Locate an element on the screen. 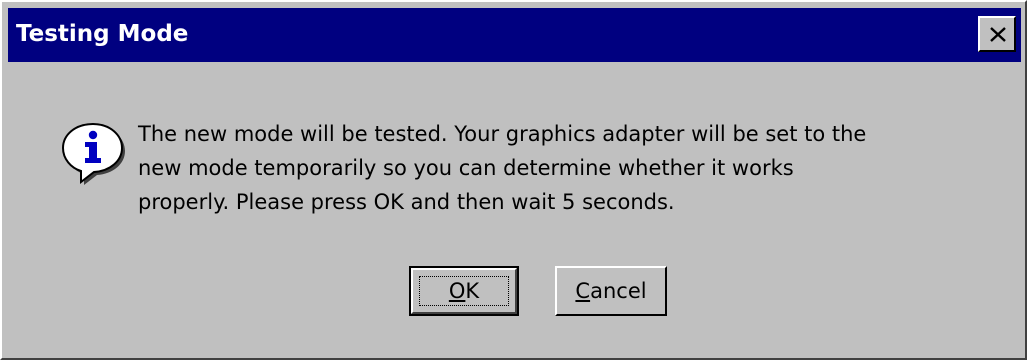  ok-button: OK is located at coordinates (464, 291).